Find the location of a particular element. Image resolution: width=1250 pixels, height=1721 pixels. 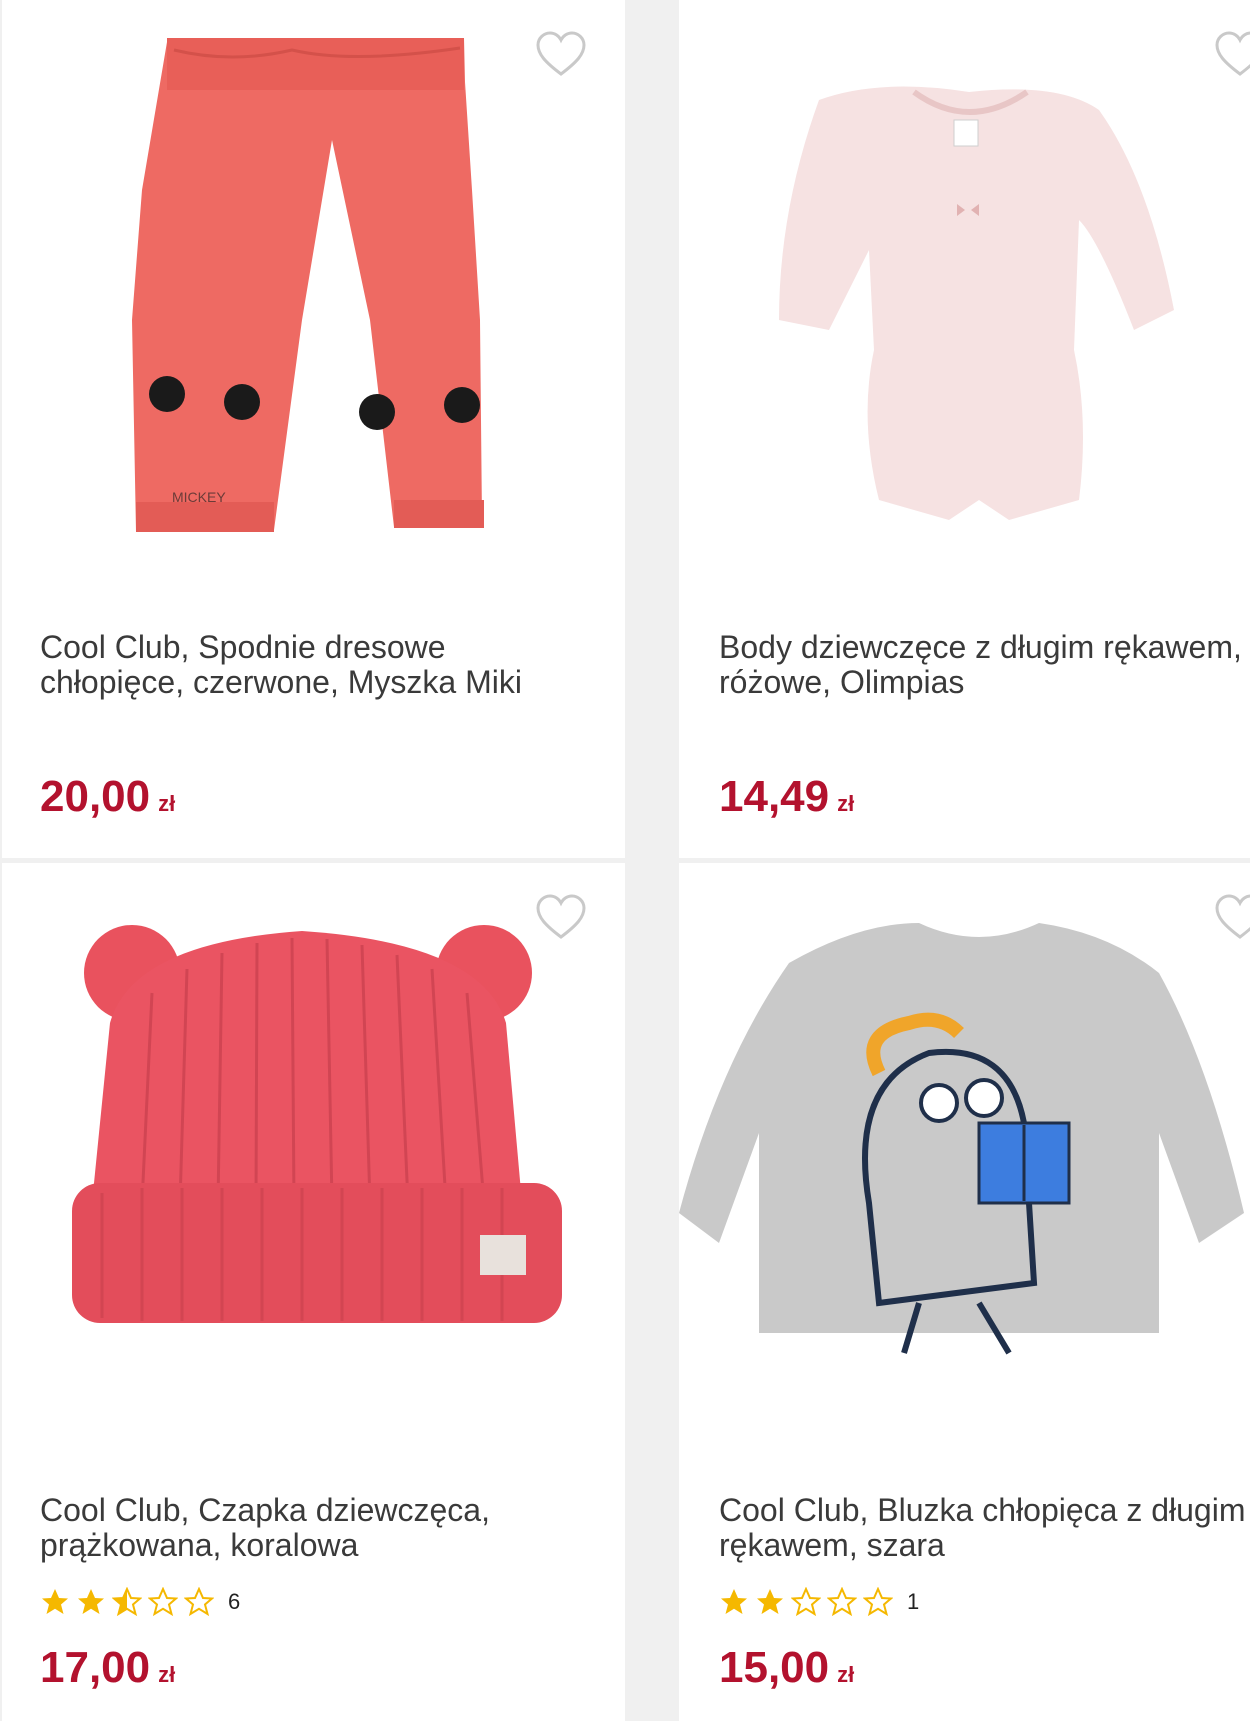

product-price: 20,00 zł is located at coordinates (107, 797).